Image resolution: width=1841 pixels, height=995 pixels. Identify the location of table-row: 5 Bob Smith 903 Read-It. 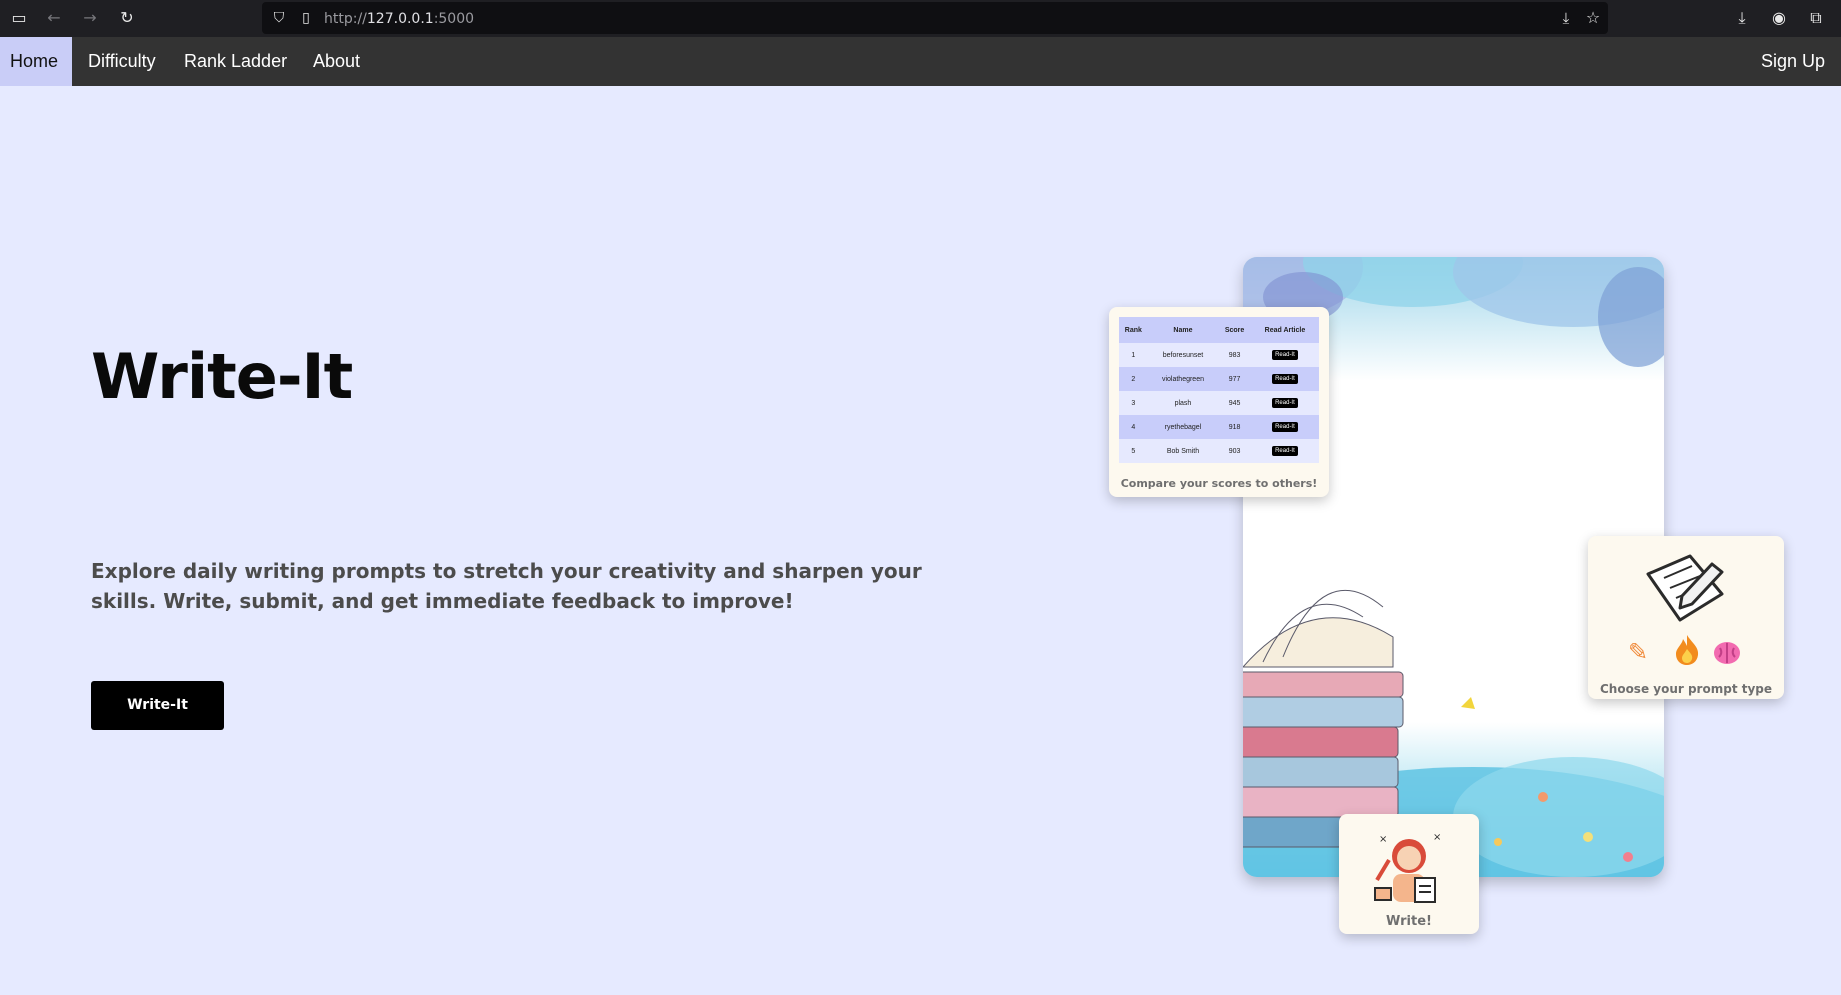
(1219, 451).